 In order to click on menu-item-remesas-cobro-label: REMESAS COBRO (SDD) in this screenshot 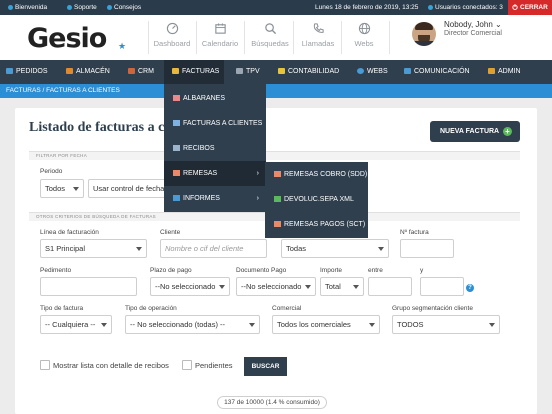, I will do `click(326, 174)`.